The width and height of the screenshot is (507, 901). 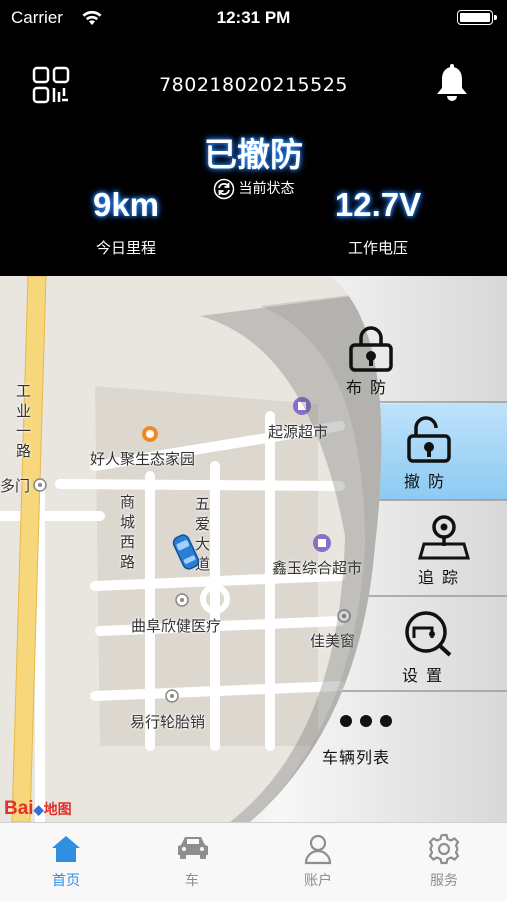 I want to click on menu-item-settings: 设置, so click(x=418, y=650).